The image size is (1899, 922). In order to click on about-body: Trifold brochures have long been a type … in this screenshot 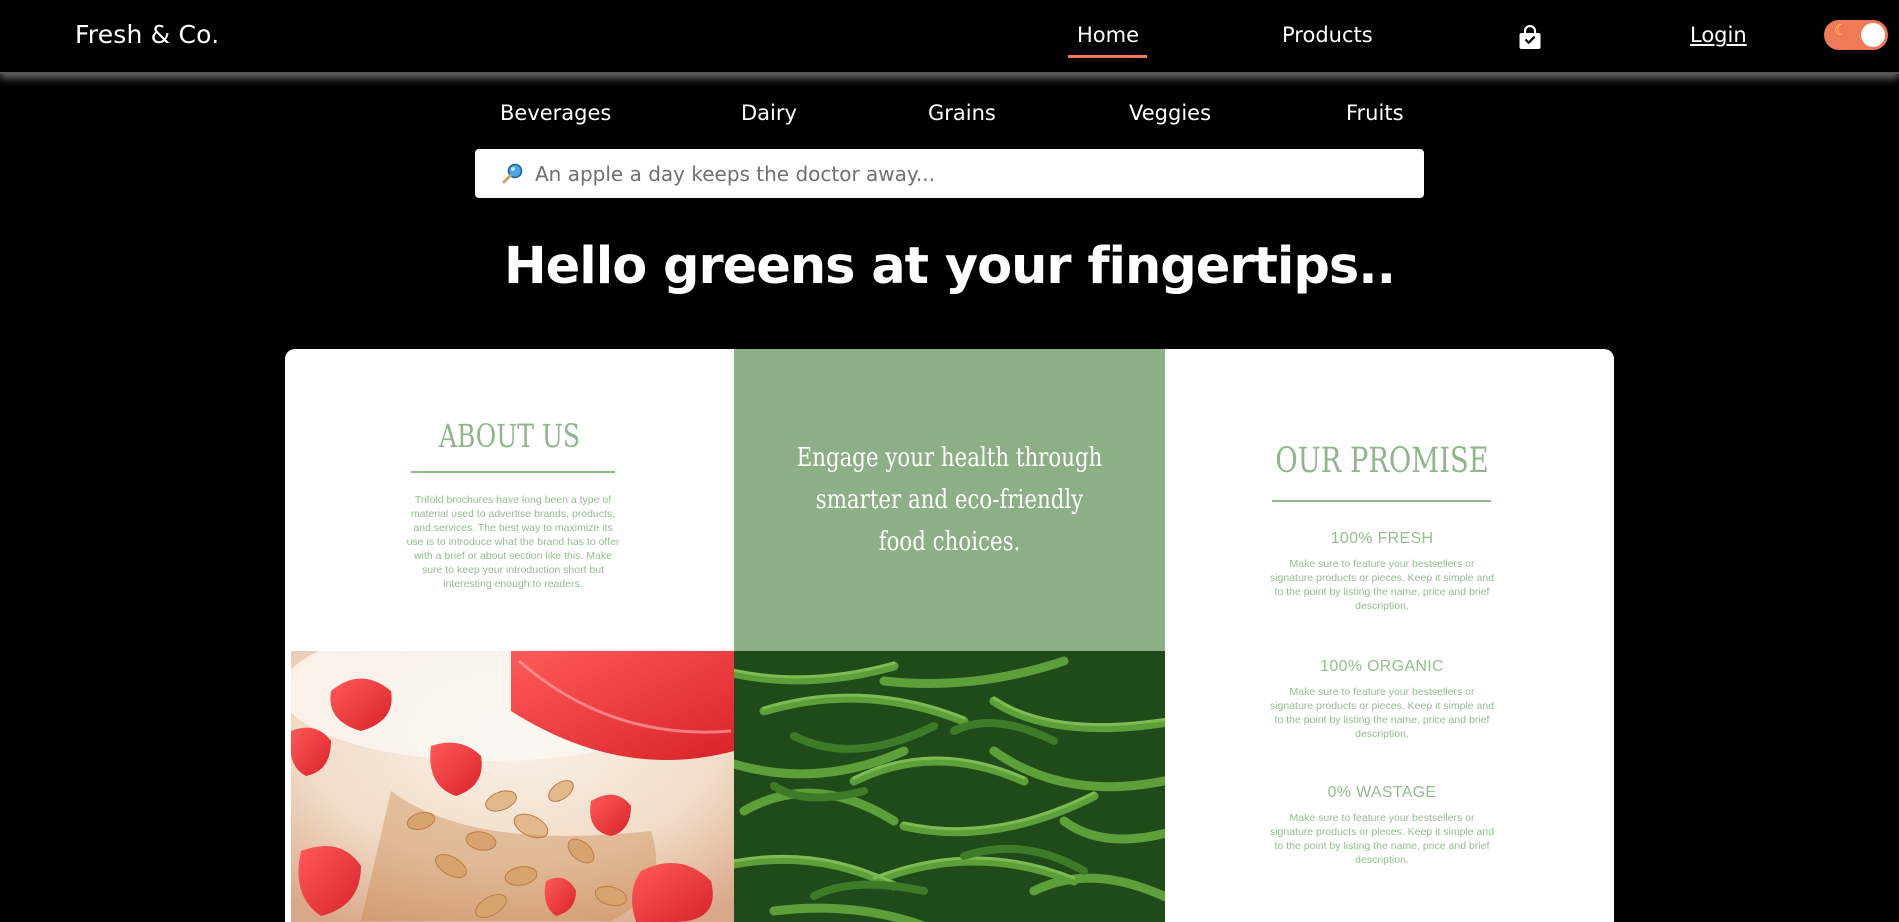, I will do `click(513, 542)`.